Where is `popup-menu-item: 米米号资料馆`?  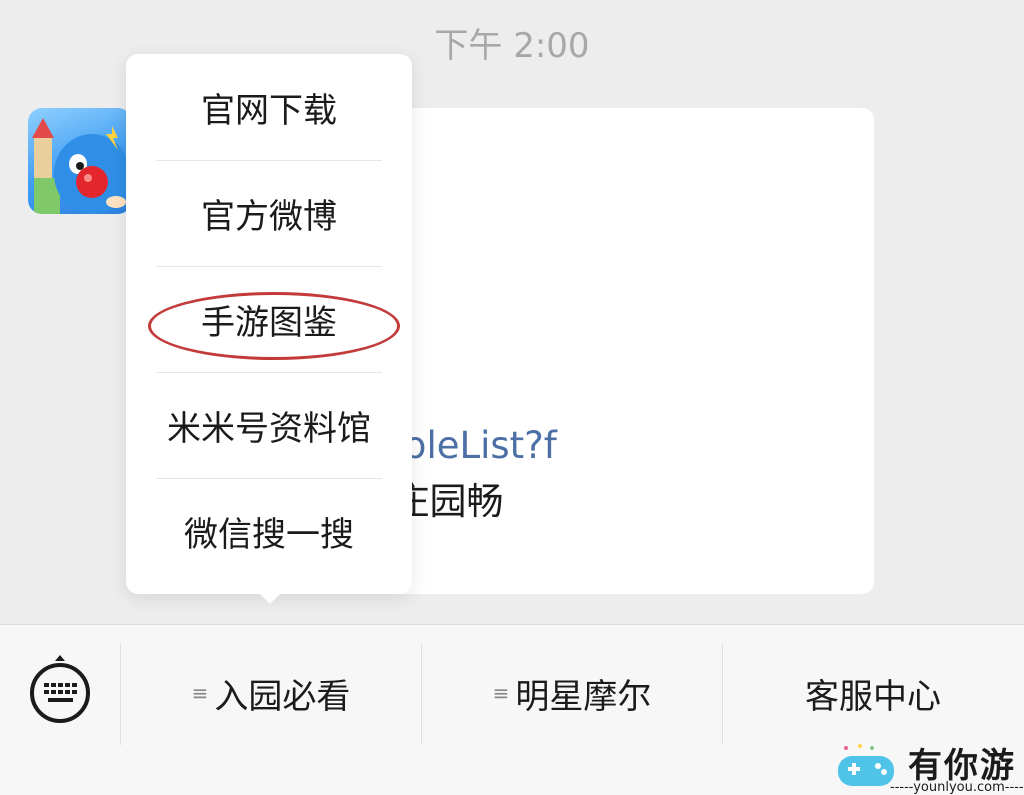
popup-menu-item: 米米号资料馆 is located at coordinates (269, 425).